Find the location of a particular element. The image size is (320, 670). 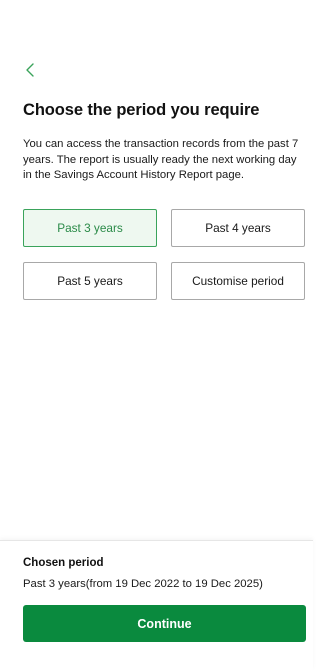

option-past-4-years: Past 4 years is located at coordinates (238, 228).